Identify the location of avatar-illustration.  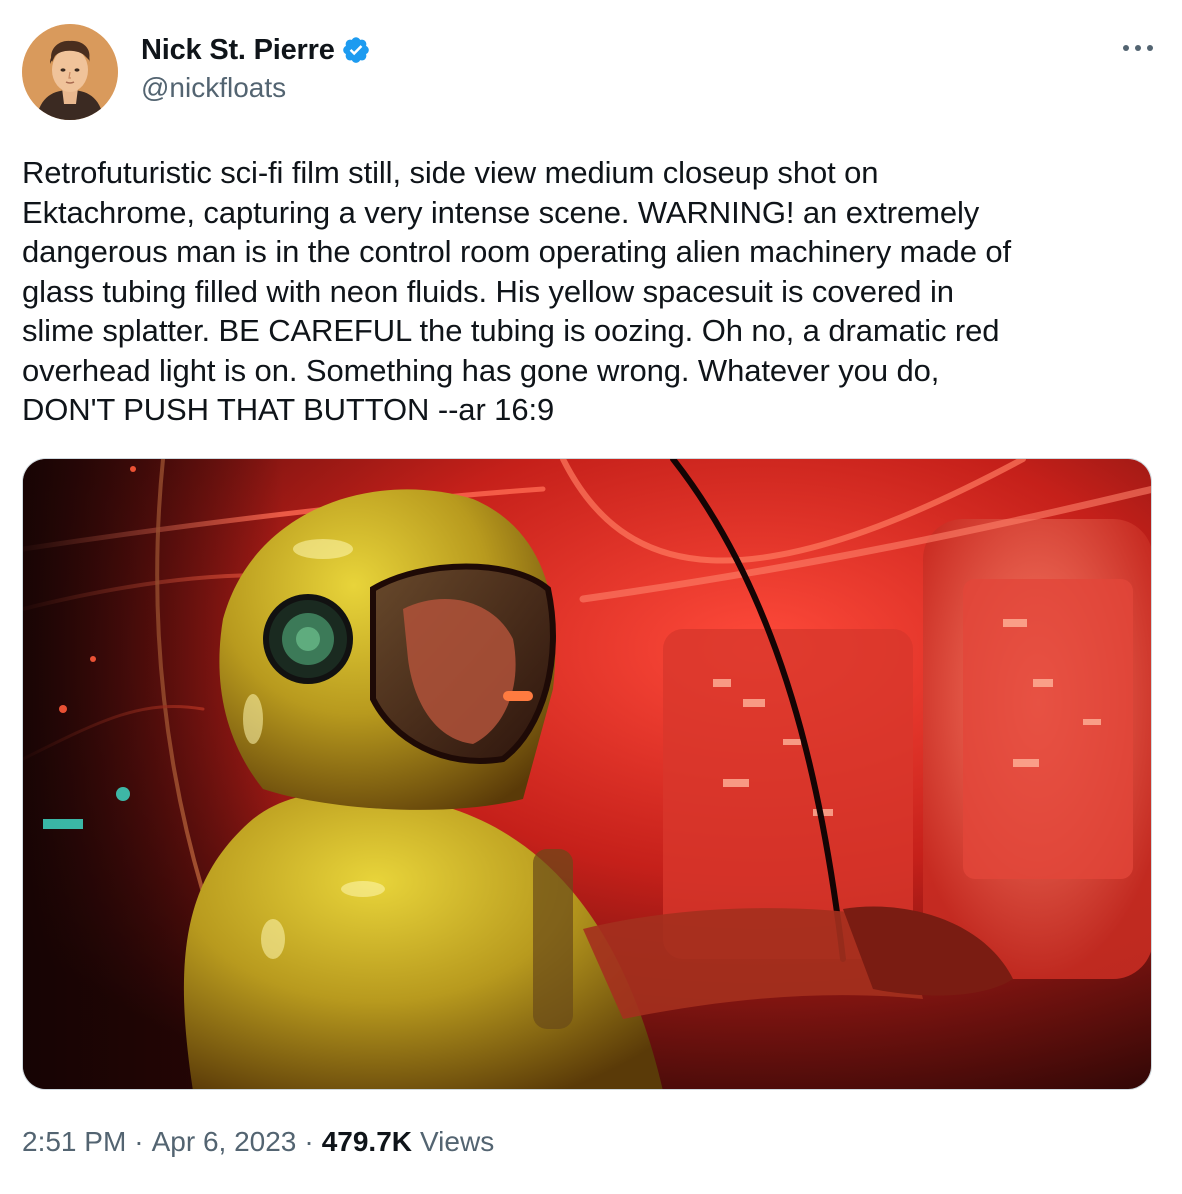
(70, 72).